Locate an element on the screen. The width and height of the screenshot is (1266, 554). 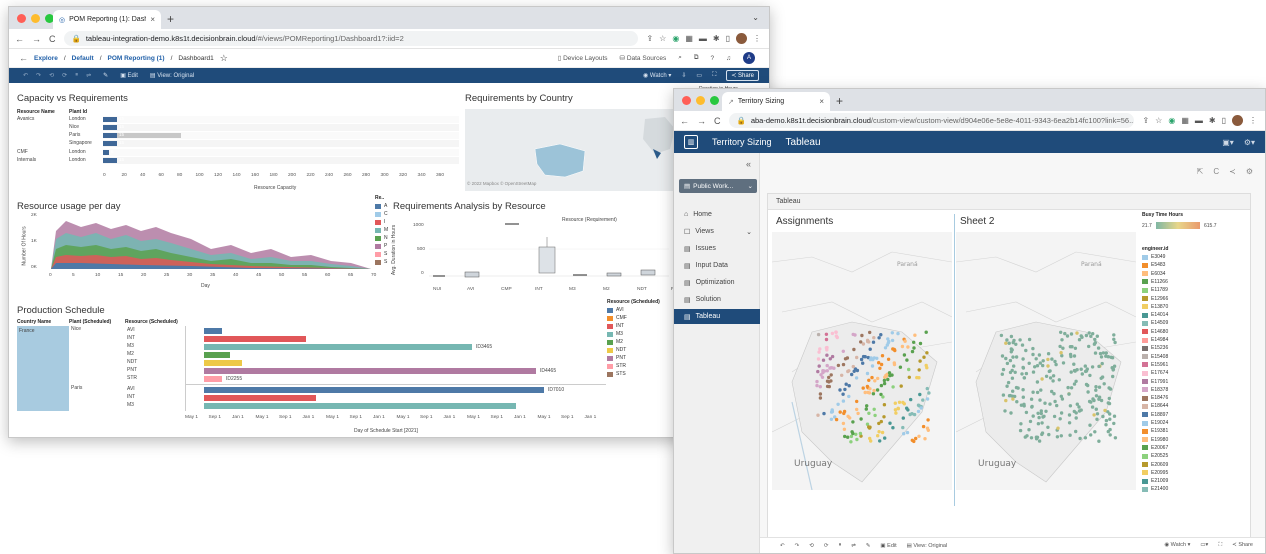
gantt-area: ID3465 ID4465 ID2255 ID7010 is located at coordinates (395, 368).